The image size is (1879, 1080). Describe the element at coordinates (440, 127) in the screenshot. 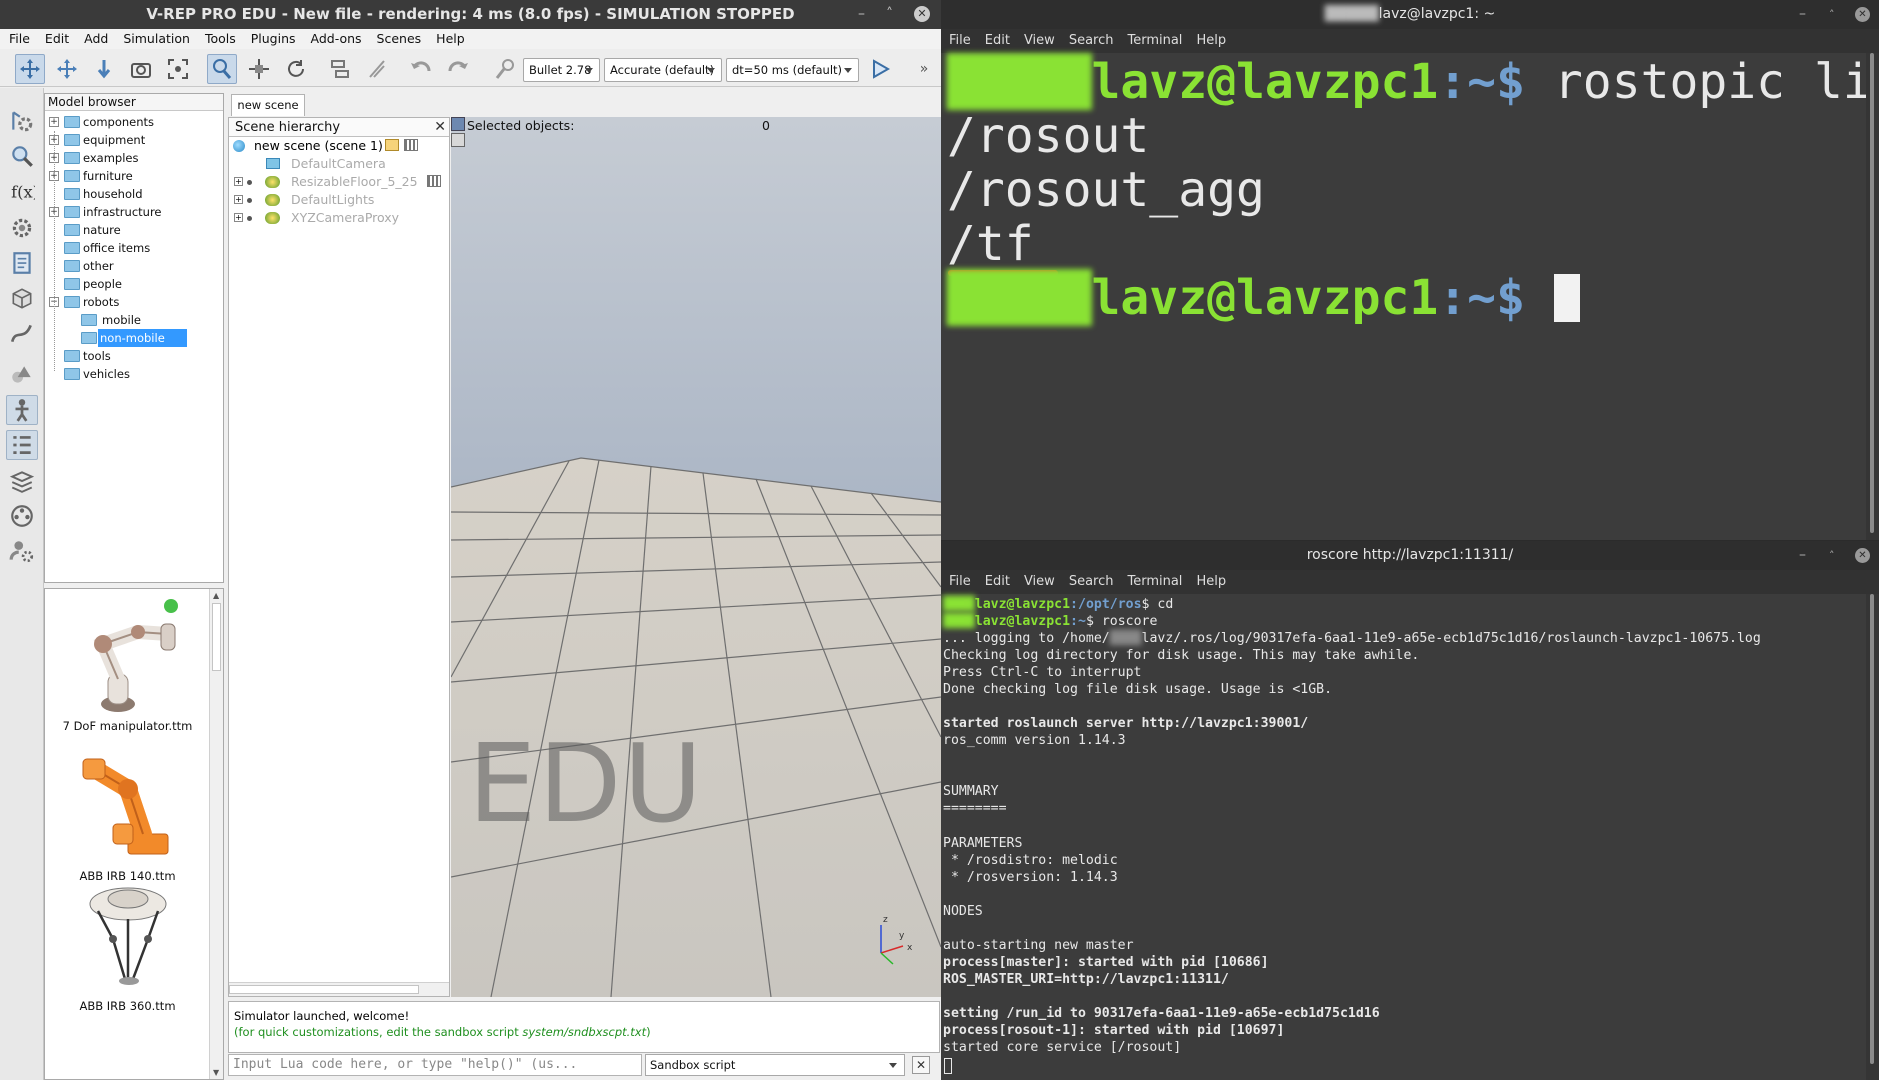

I see `close-panel-icon: ✕` at that location.